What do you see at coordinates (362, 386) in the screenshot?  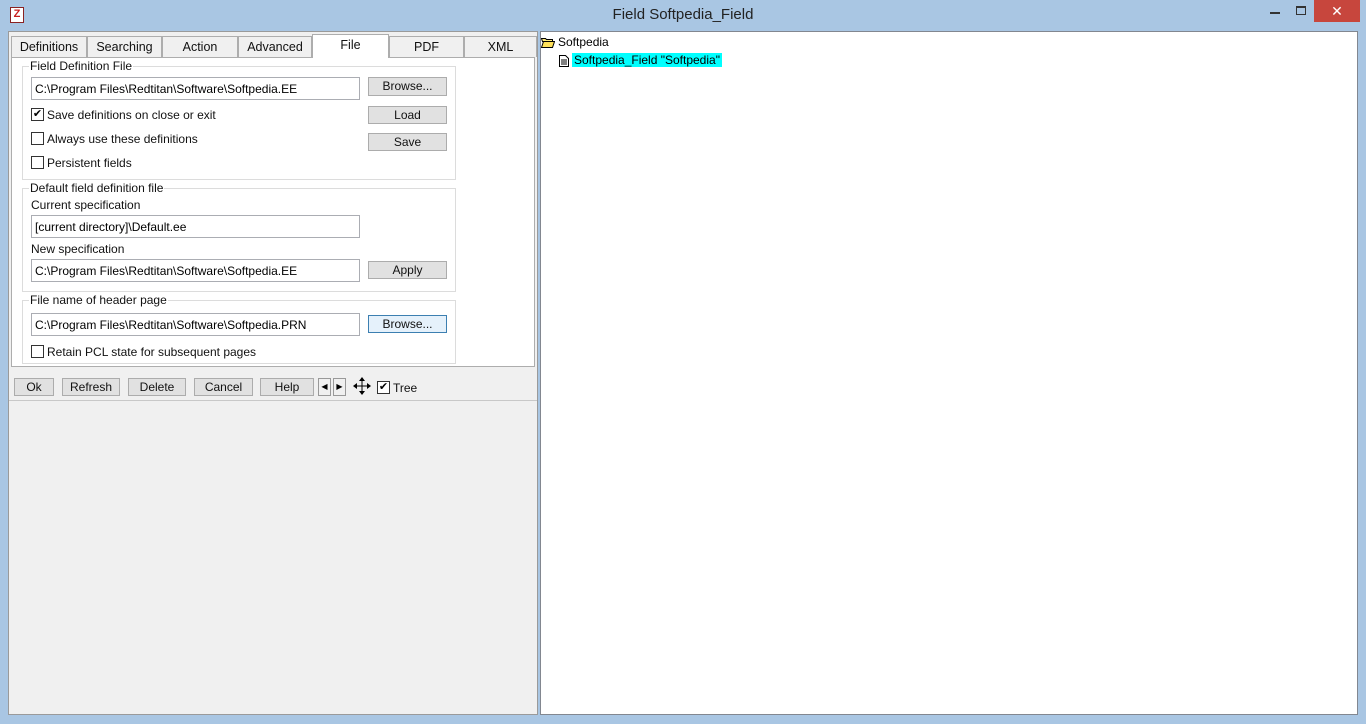 I see `move-arrows-icon` at bounding box center [362, 386].